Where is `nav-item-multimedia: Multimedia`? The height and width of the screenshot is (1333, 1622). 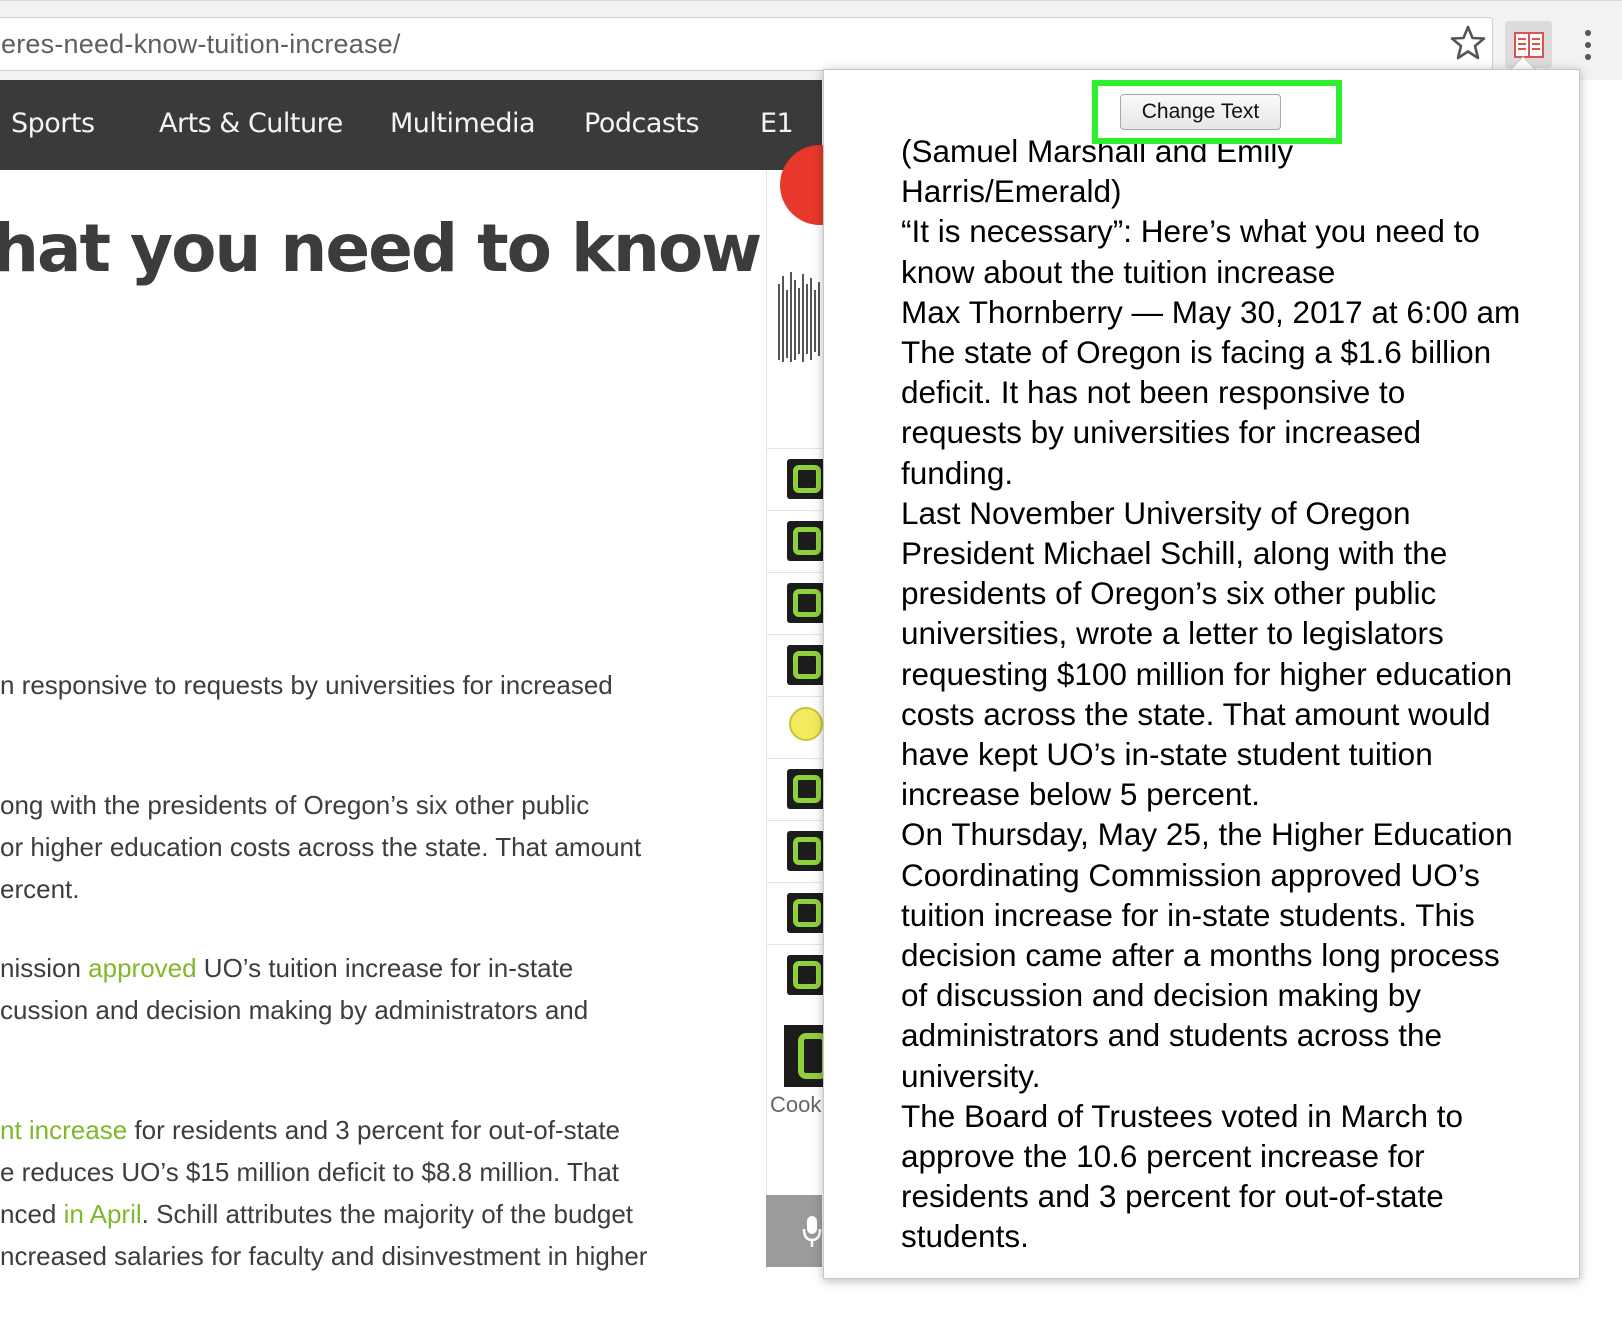 nav-item-multimedia: Multimedia is located at coordinates (463, 123).